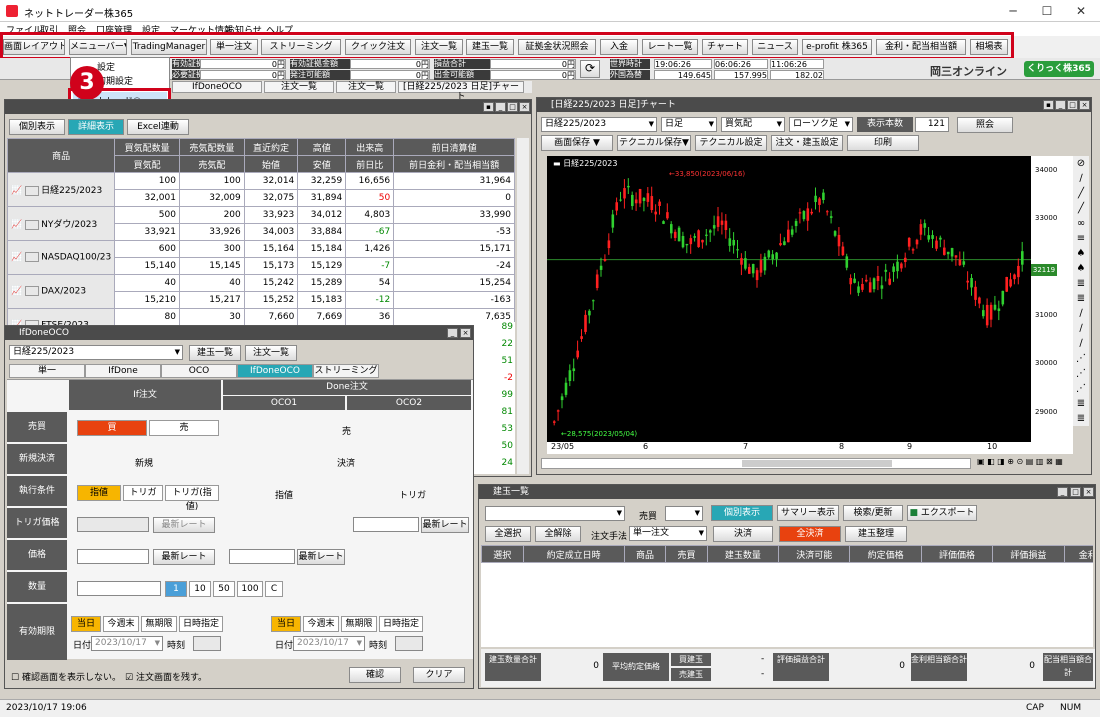 This screenshot has height=717, width=1100. What do you see at coordinates (876, 534) in the screenshot?
I see `tidy-button: 建玉整理` at bounding box center [876, 534].